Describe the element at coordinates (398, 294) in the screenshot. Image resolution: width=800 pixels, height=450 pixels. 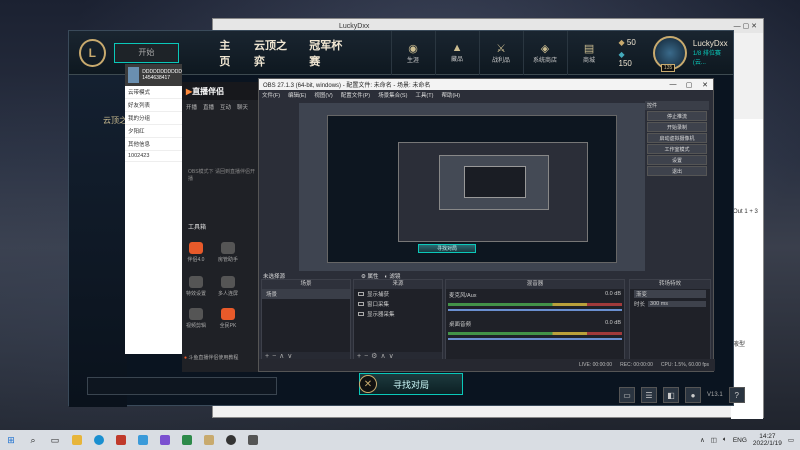
I see `source-item: 显示捕获` at that location.